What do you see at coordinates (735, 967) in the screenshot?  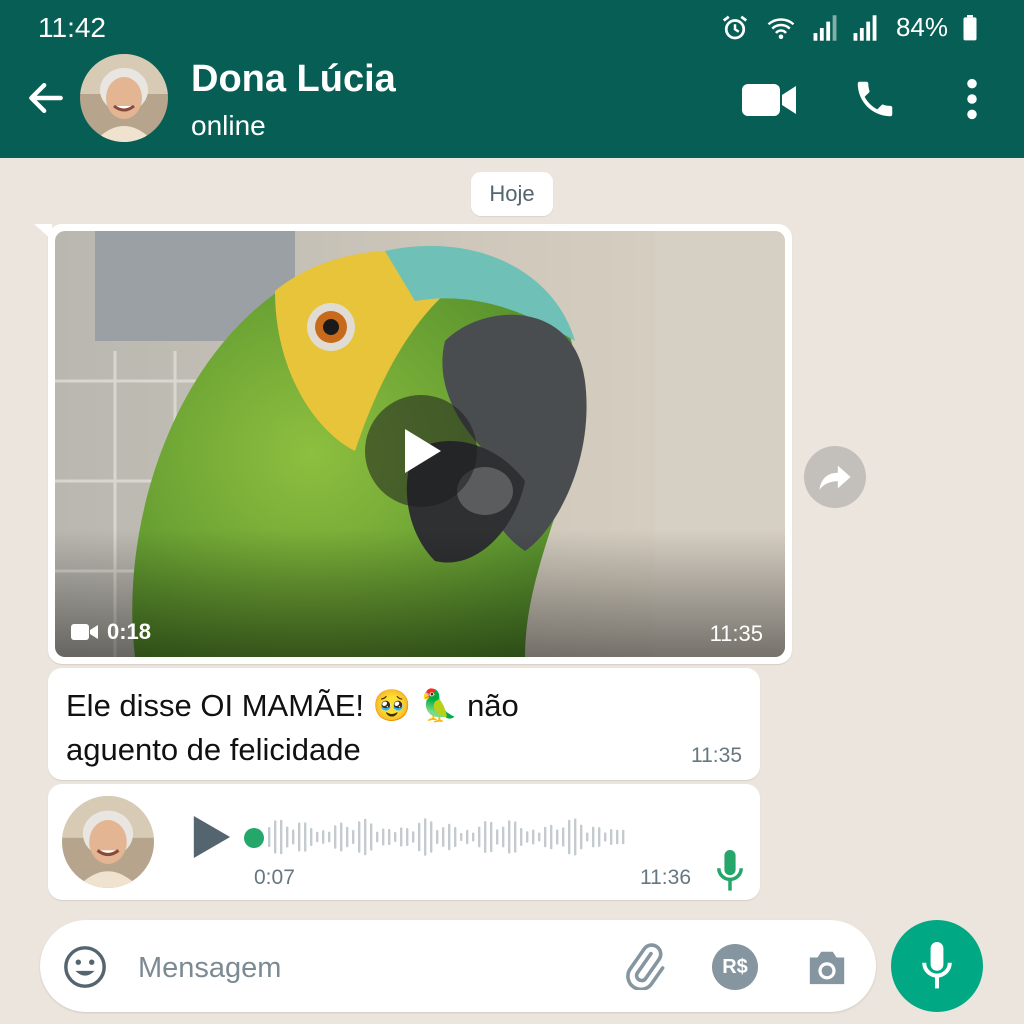 I see `payment-icon: R$` at bounding box center [735, 967].